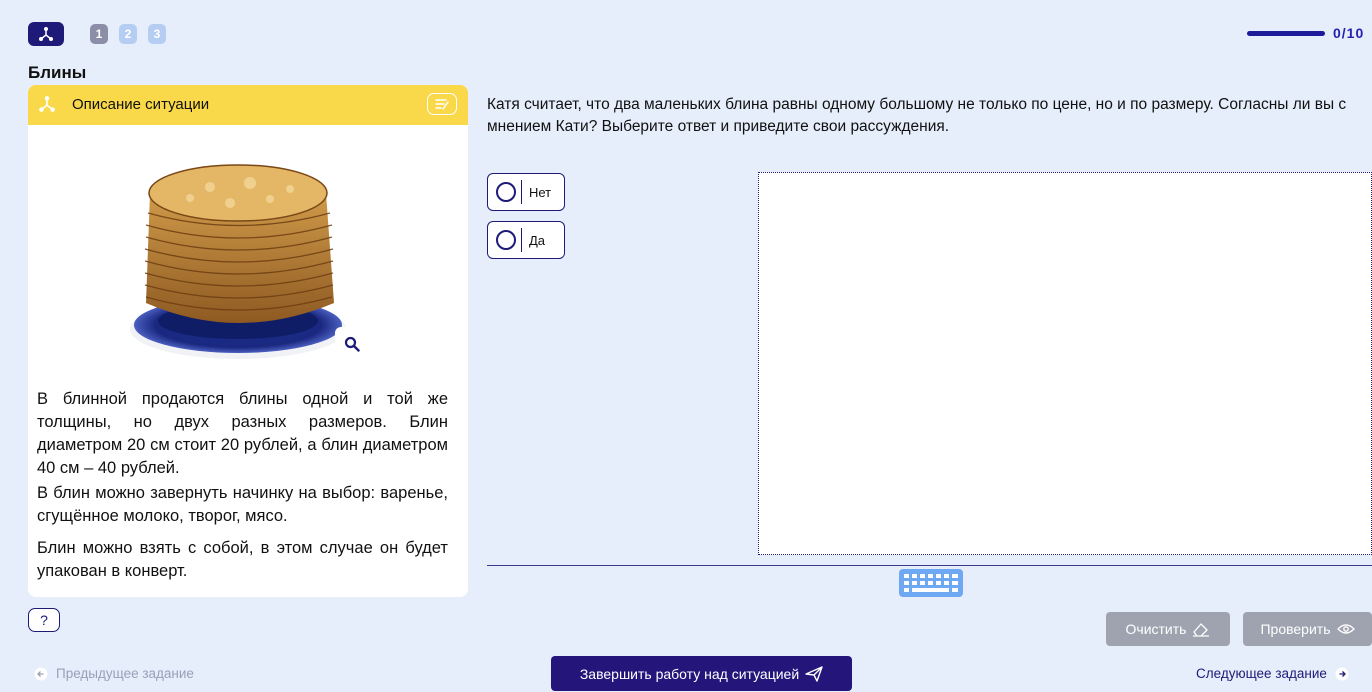 The width and height of the screenshot is (1372, 692). What do you see at coordinates (57, 72) in the screenshot?
I see `page-title: Блины` at bounding box center [57, 72].